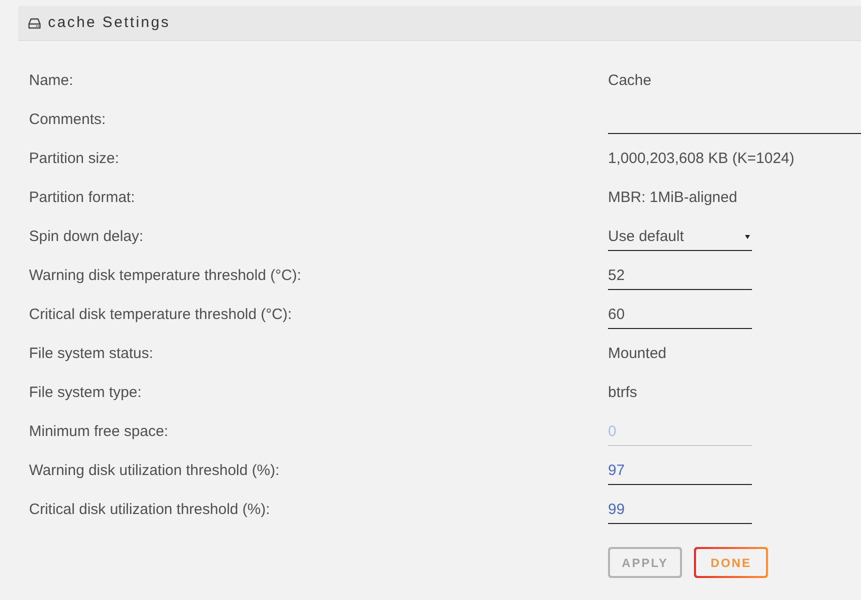 The height and width of the screenshot is (600, 861). I want to click on input-field: 97, so click(680, 473).